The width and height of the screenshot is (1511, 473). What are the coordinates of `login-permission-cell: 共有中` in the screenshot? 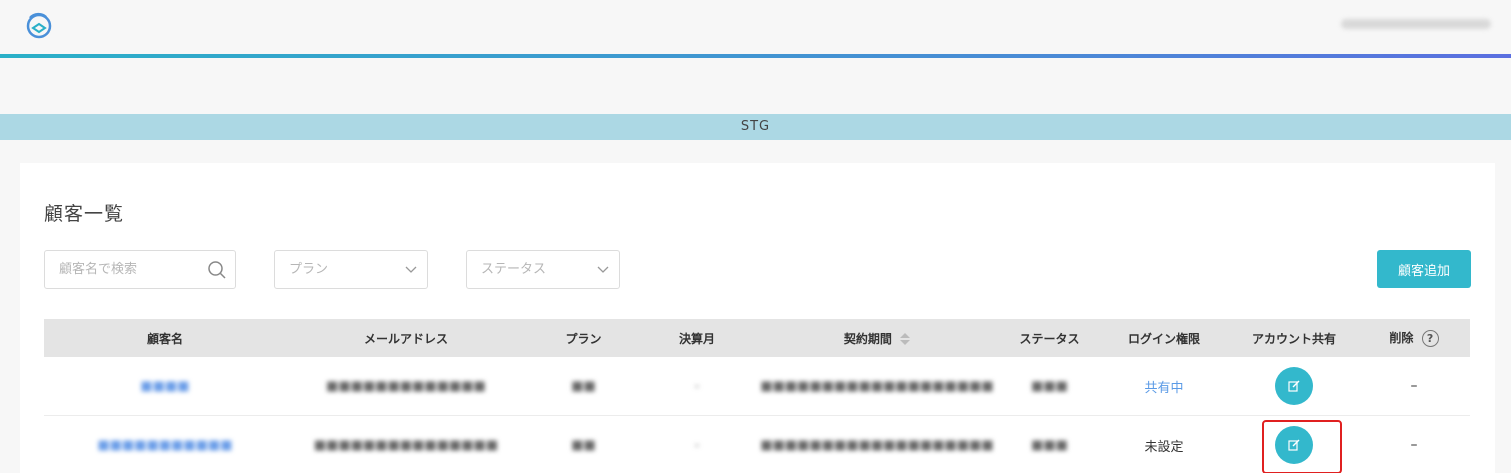 It's located at (1164, 386).